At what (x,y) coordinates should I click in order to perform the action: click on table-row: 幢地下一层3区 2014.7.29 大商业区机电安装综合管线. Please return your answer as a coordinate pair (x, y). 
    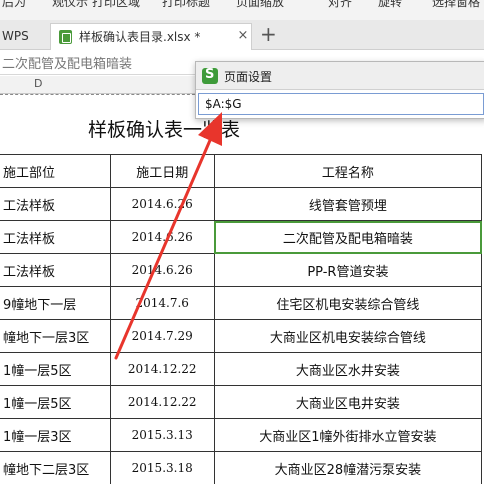
    Looking at the image, I should click on (241, 336).